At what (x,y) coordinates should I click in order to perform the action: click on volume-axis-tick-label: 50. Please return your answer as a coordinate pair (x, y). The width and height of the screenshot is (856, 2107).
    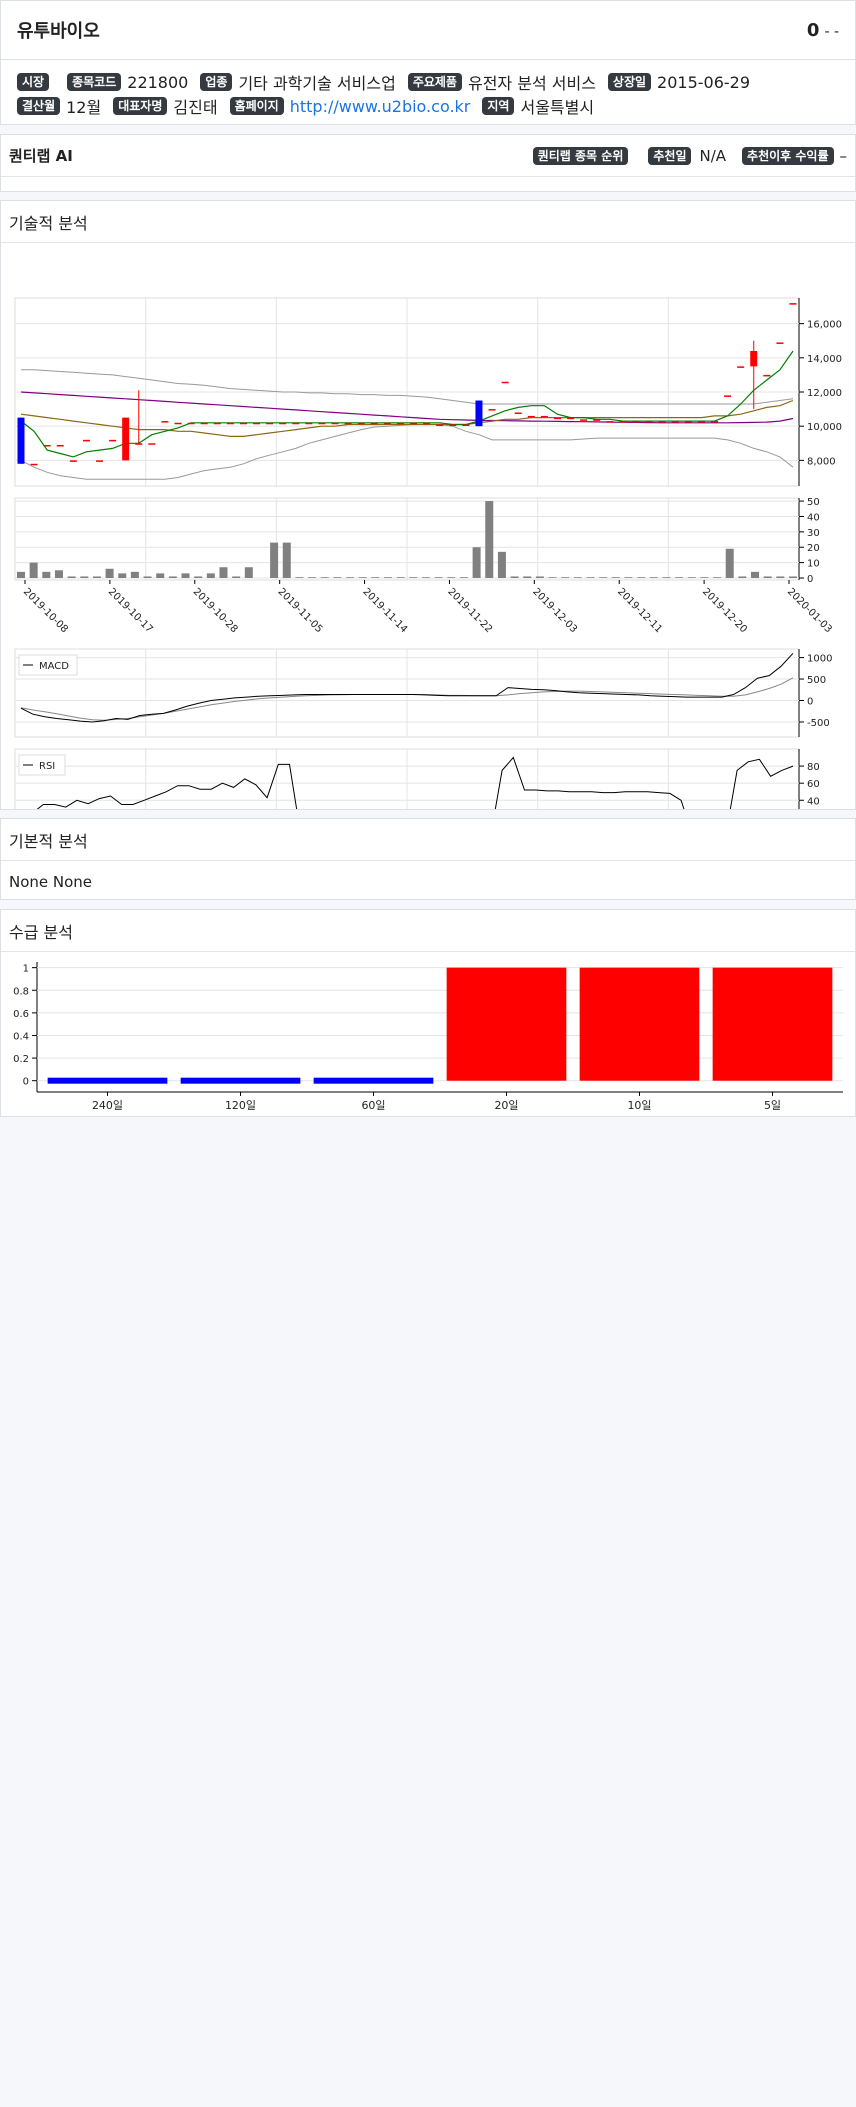
    Looking at the image, I should click on (813, 502).